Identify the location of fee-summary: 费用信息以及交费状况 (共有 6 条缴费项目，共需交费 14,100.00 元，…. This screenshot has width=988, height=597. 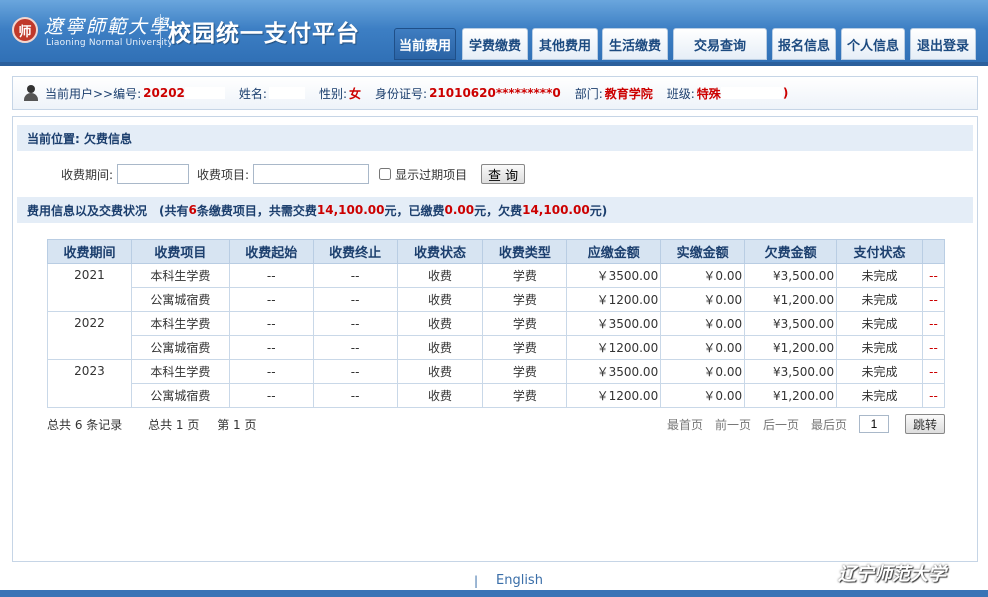
(495, 210).